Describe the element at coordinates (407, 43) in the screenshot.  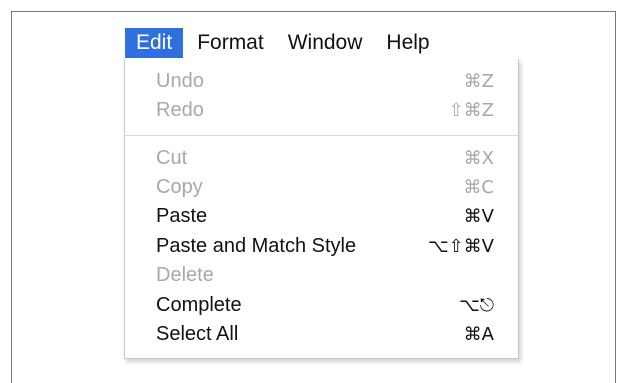
I see `menu-help: Help` at that location.